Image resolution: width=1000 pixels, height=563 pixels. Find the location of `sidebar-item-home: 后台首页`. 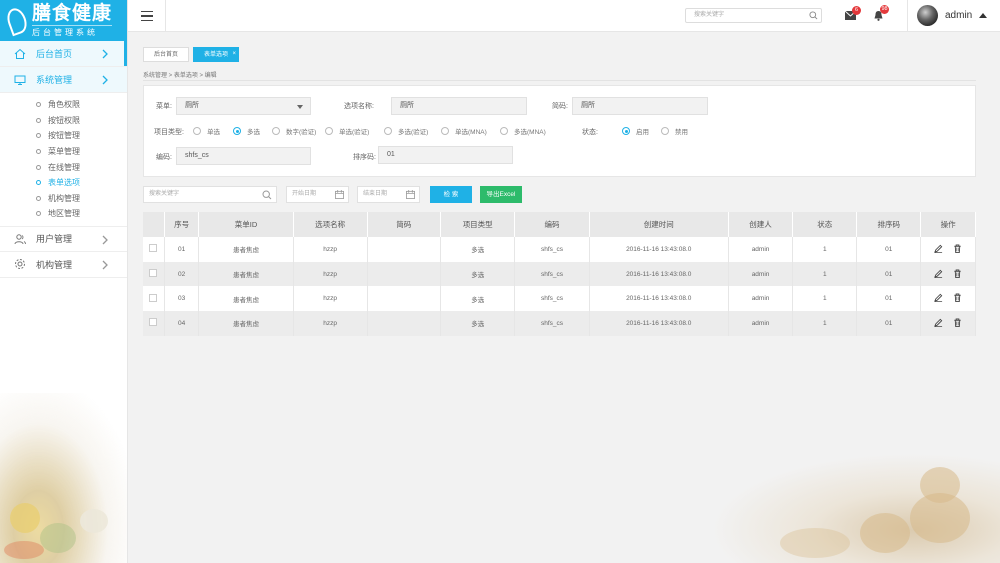

sidebar-item-home: 后台首页 is located at coordinates (63, 54).